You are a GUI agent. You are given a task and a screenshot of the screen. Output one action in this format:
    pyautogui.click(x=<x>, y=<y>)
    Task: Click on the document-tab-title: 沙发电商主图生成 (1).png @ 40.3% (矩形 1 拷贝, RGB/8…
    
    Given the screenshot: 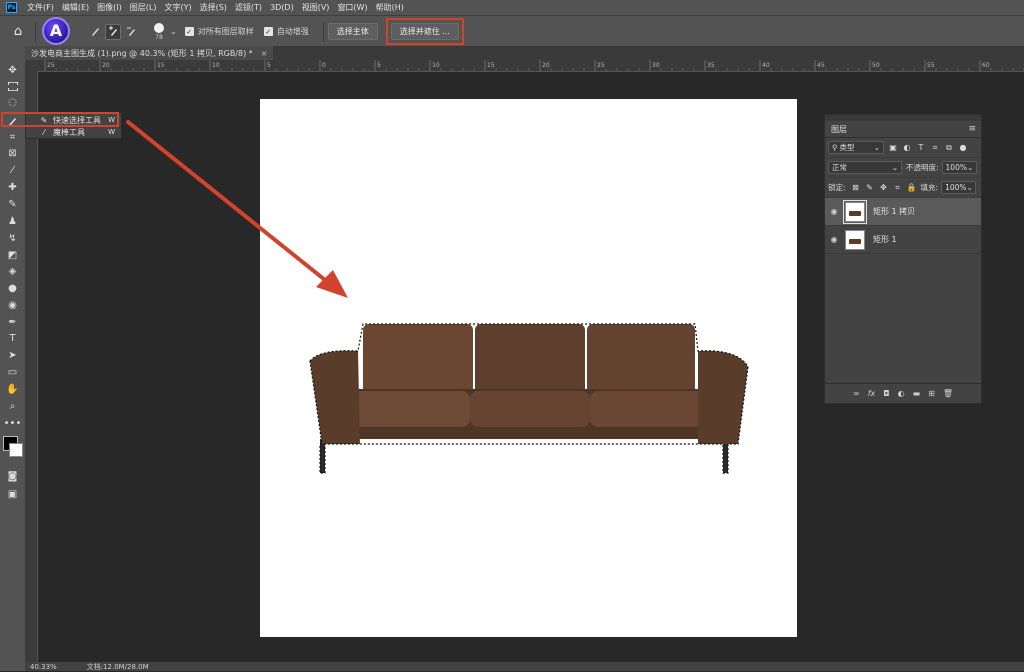 What is the action you would take?
    pyautogui.click(x=142, y=53)
    